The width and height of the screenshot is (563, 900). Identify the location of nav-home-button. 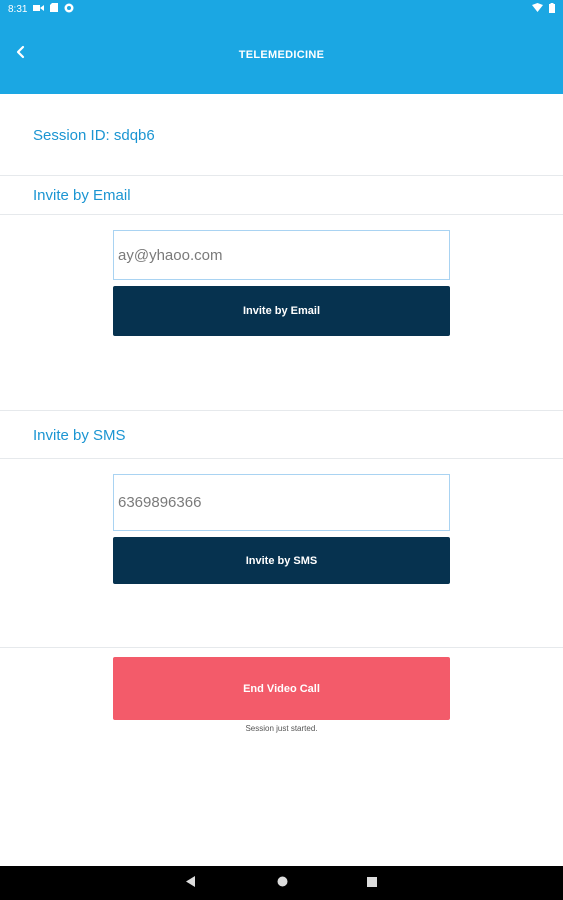
(282, 883).